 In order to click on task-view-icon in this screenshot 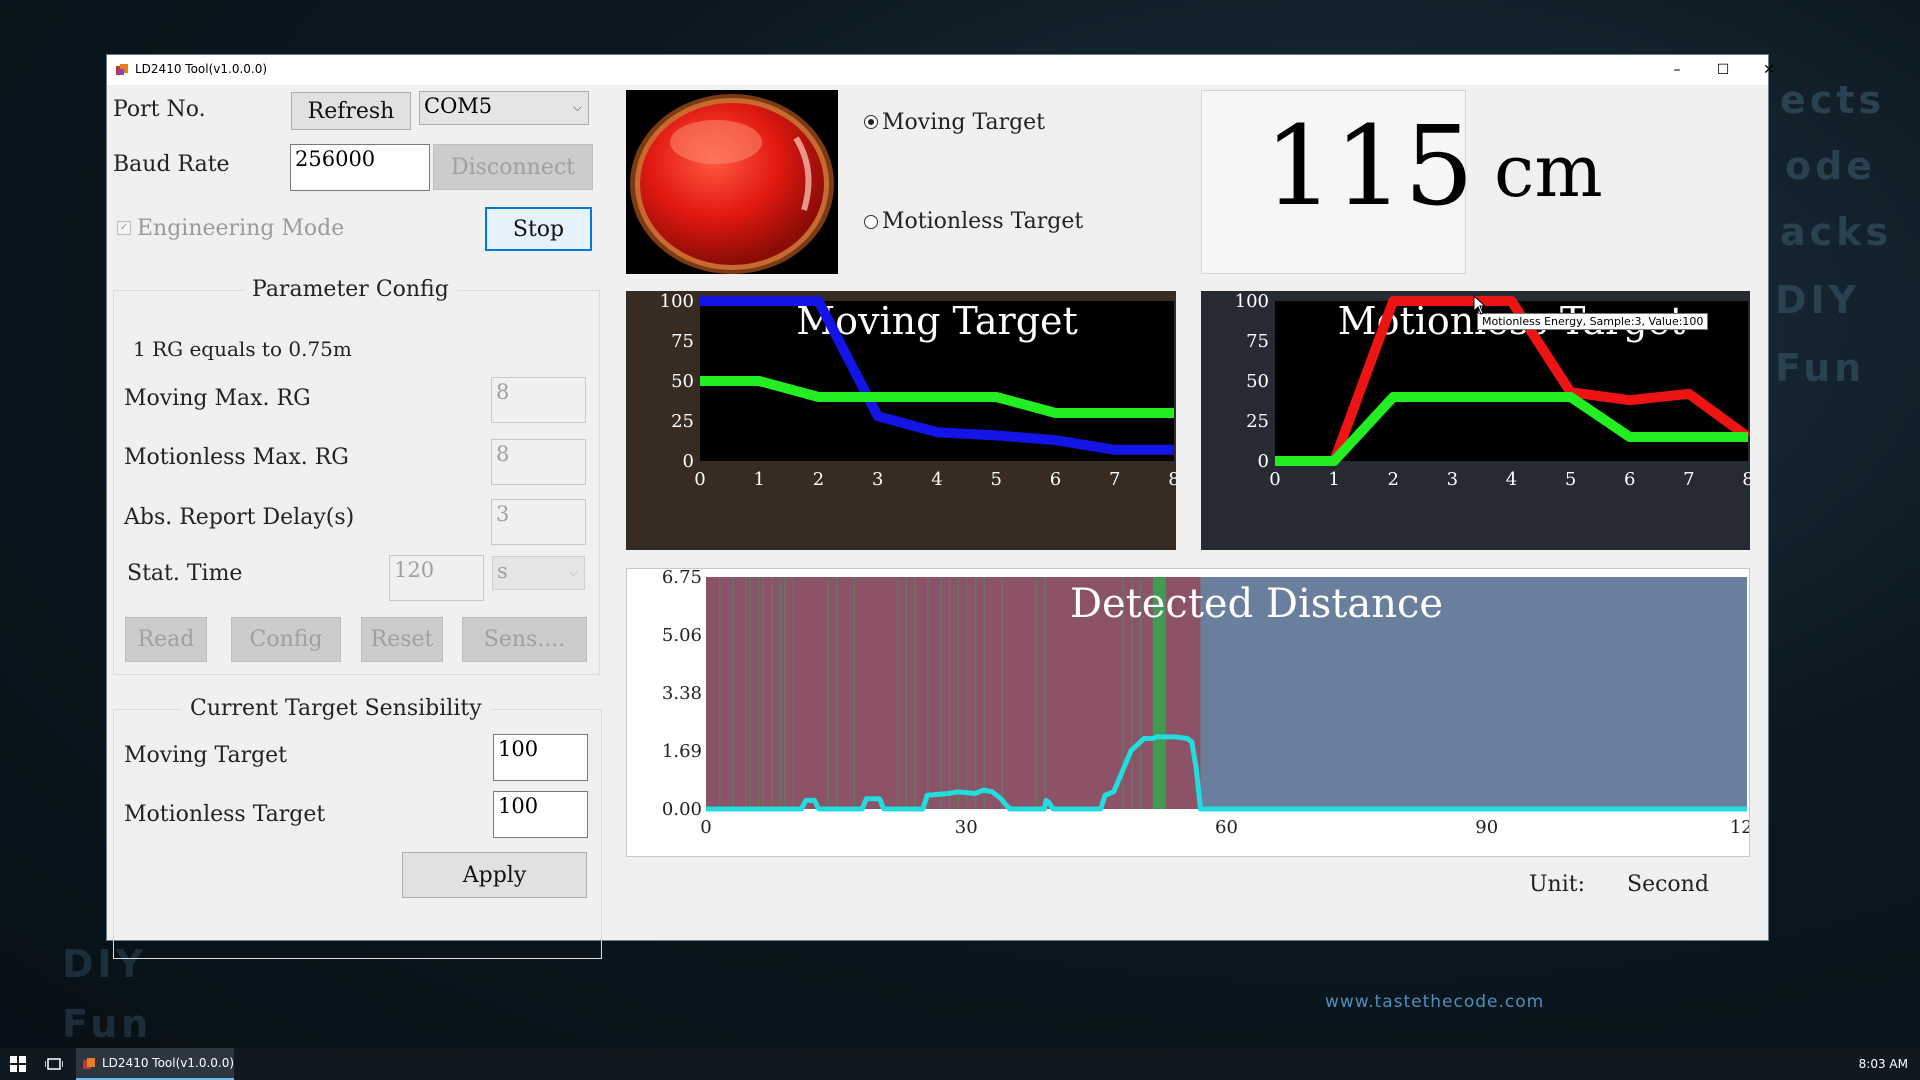, I will do `click(54, 1064)`.